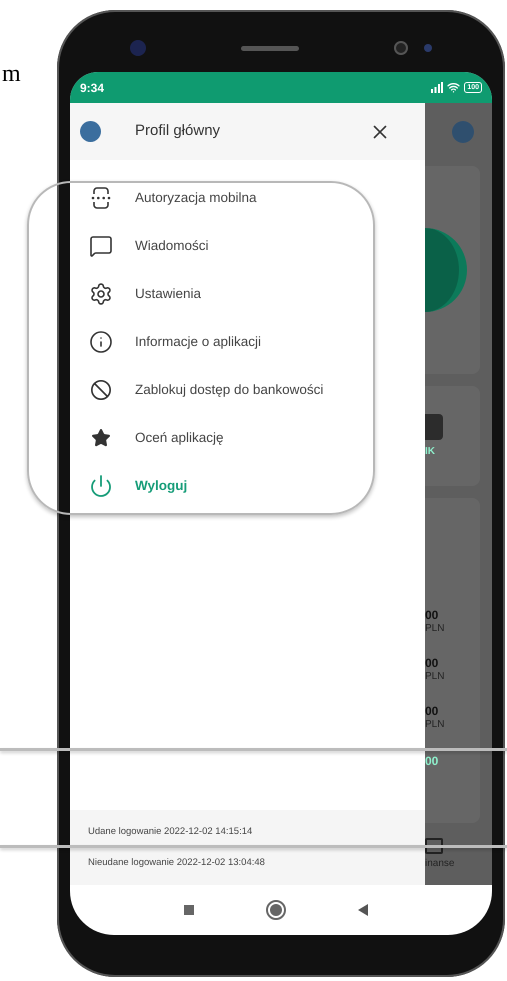  I want to click on back-button, so click(363, 910).